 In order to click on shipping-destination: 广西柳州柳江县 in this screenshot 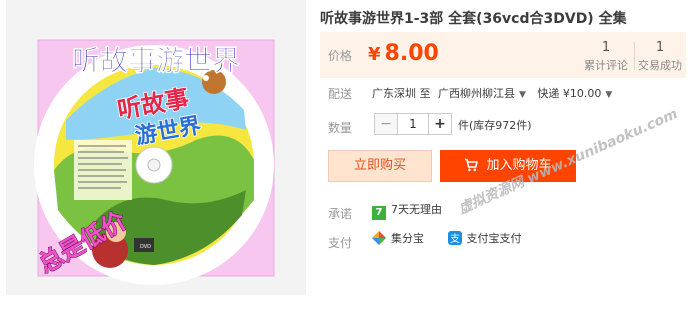, I will do `click(476, 93)`.